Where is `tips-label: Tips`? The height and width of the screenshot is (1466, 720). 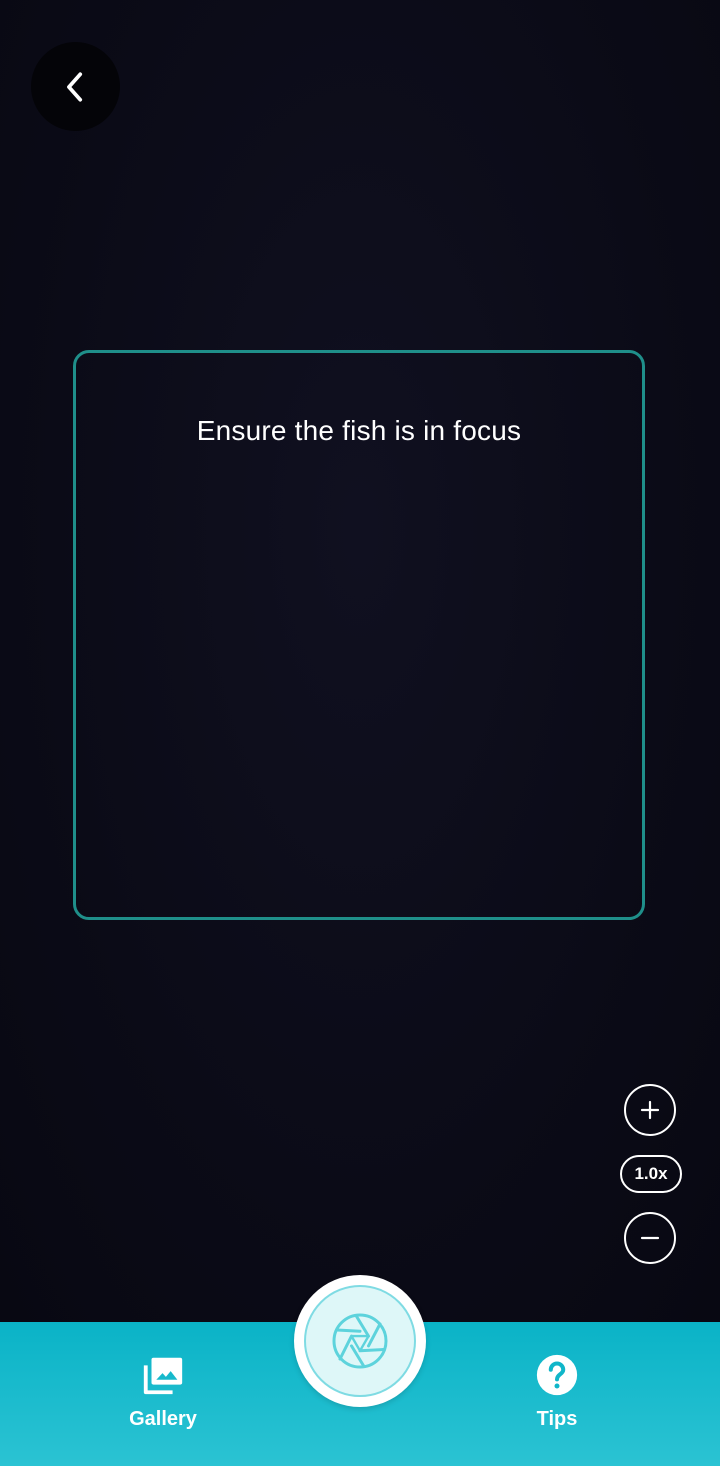
tips-label: Tips is located at coordinates (557, 1419).